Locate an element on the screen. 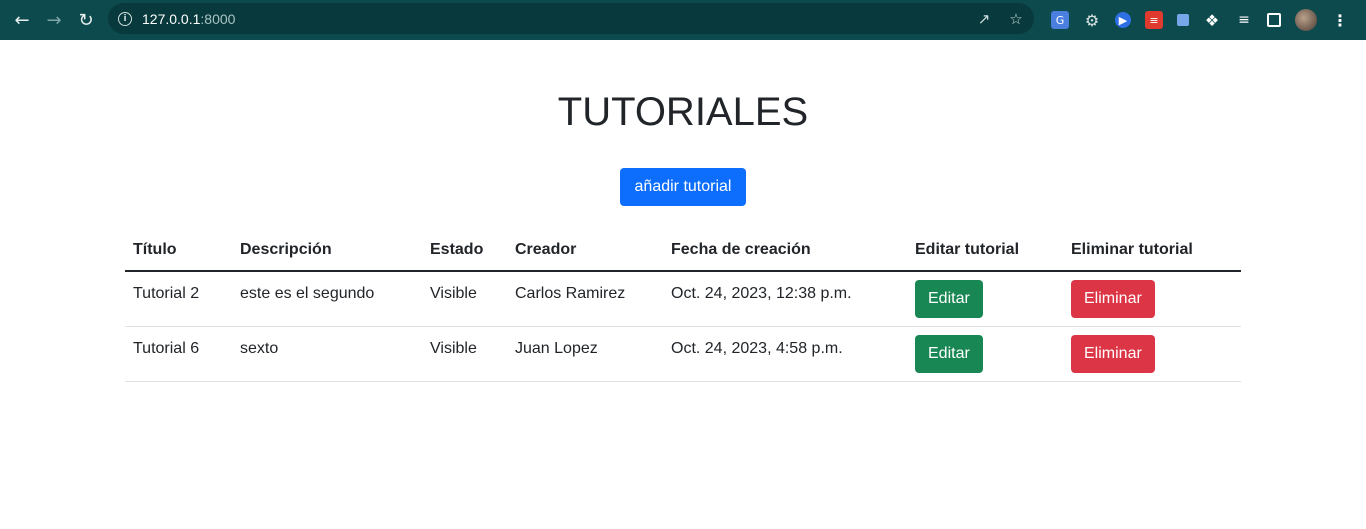 The width and height of the screenshot is (1366, 529). puzzle-icon: ❖ is located at coordinates (1212, 20).